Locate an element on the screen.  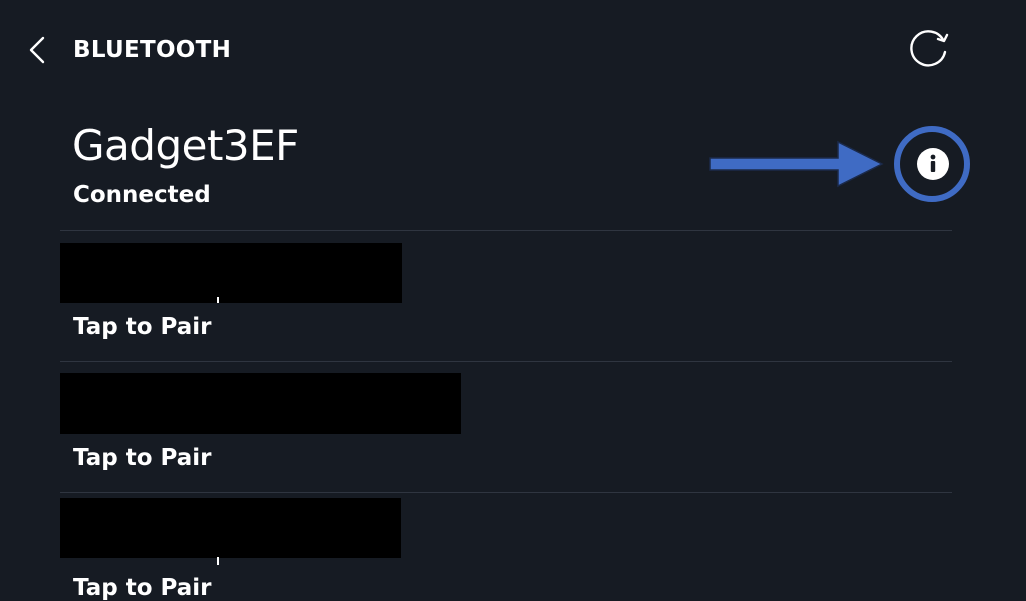
connected-device-name: Gadget3EF is located at coordinates (185, 145).